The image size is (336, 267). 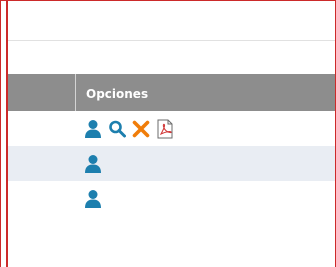 What do you see at coordinates (165, 129) in the screenshot?
I see `pdf-icon` at bounding box center [165, 129].